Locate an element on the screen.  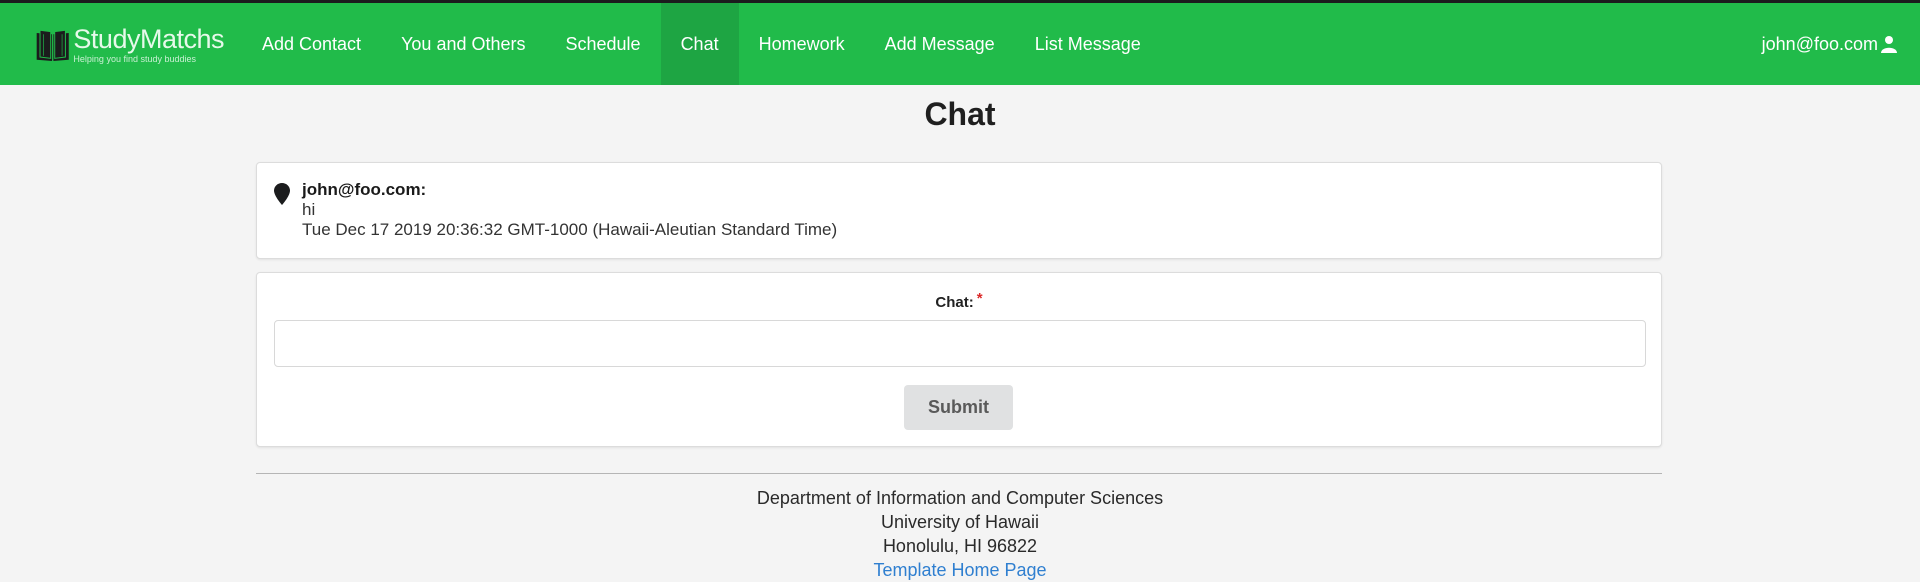
page-title: Chat is located at coordinates (960, 114).